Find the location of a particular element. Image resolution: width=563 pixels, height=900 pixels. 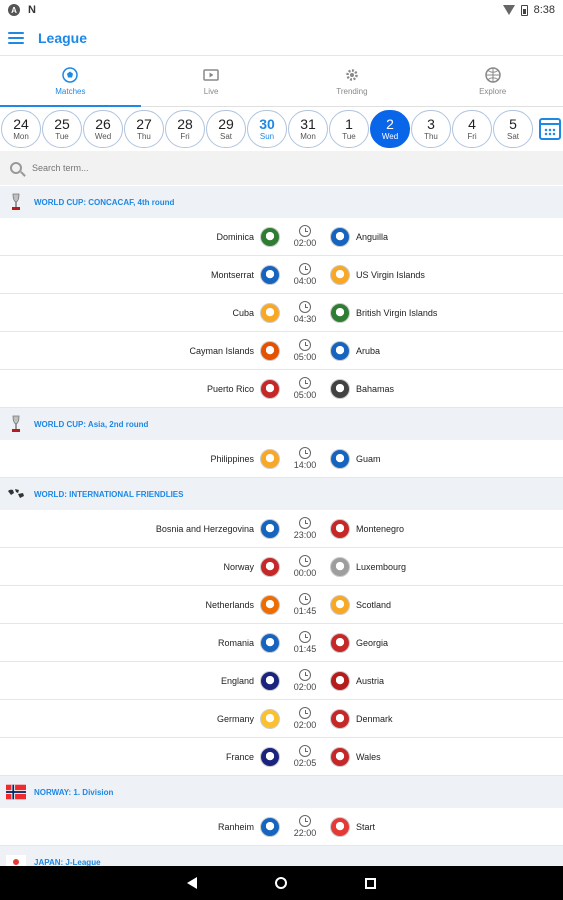

league-header: WORLD: INTERNATIONAL FRIENDLIES is located at coordinates (281, 494).